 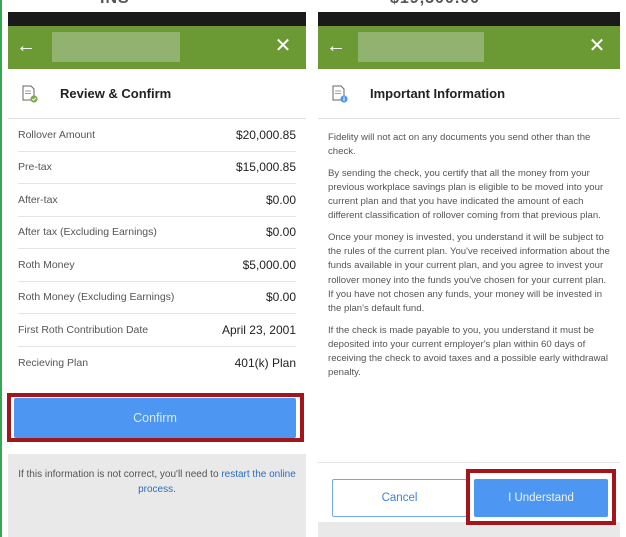 What do you see at coordinates (35, 167) in the screenshot?
I see `row-label: Pre-tax` at bounding box center [35, 167].